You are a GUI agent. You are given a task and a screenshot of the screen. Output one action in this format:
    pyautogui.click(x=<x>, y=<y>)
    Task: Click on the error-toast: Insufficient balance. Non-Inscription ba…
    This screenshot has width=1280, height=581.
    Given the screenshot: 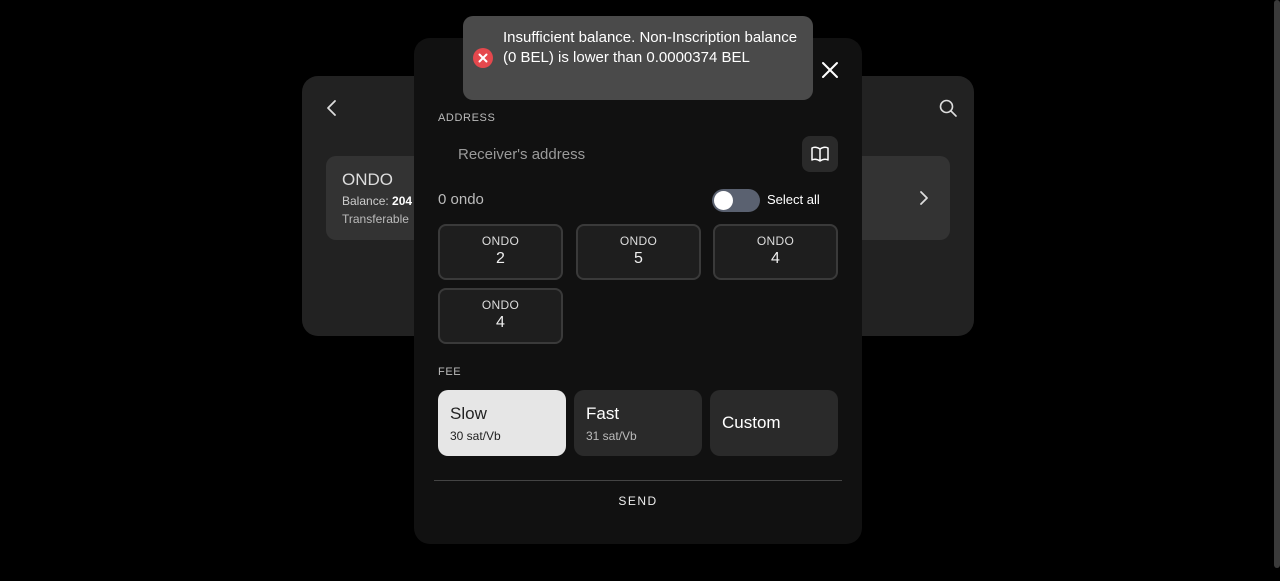 What is the action you would take?
    pyautogui.click(x=638, y=58)
    